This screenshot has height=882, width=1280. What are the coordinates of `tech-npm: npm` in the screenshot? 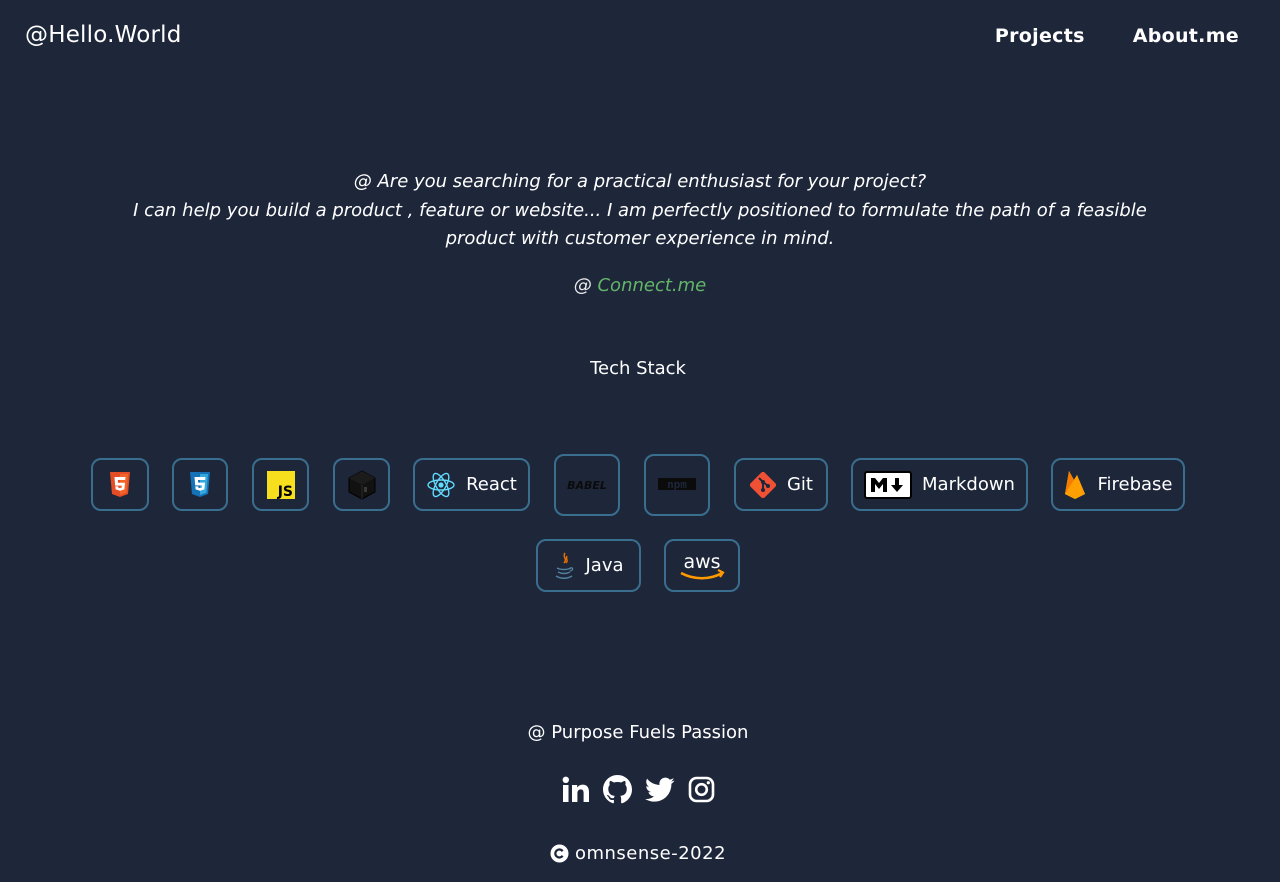 It's located at (677, 485).